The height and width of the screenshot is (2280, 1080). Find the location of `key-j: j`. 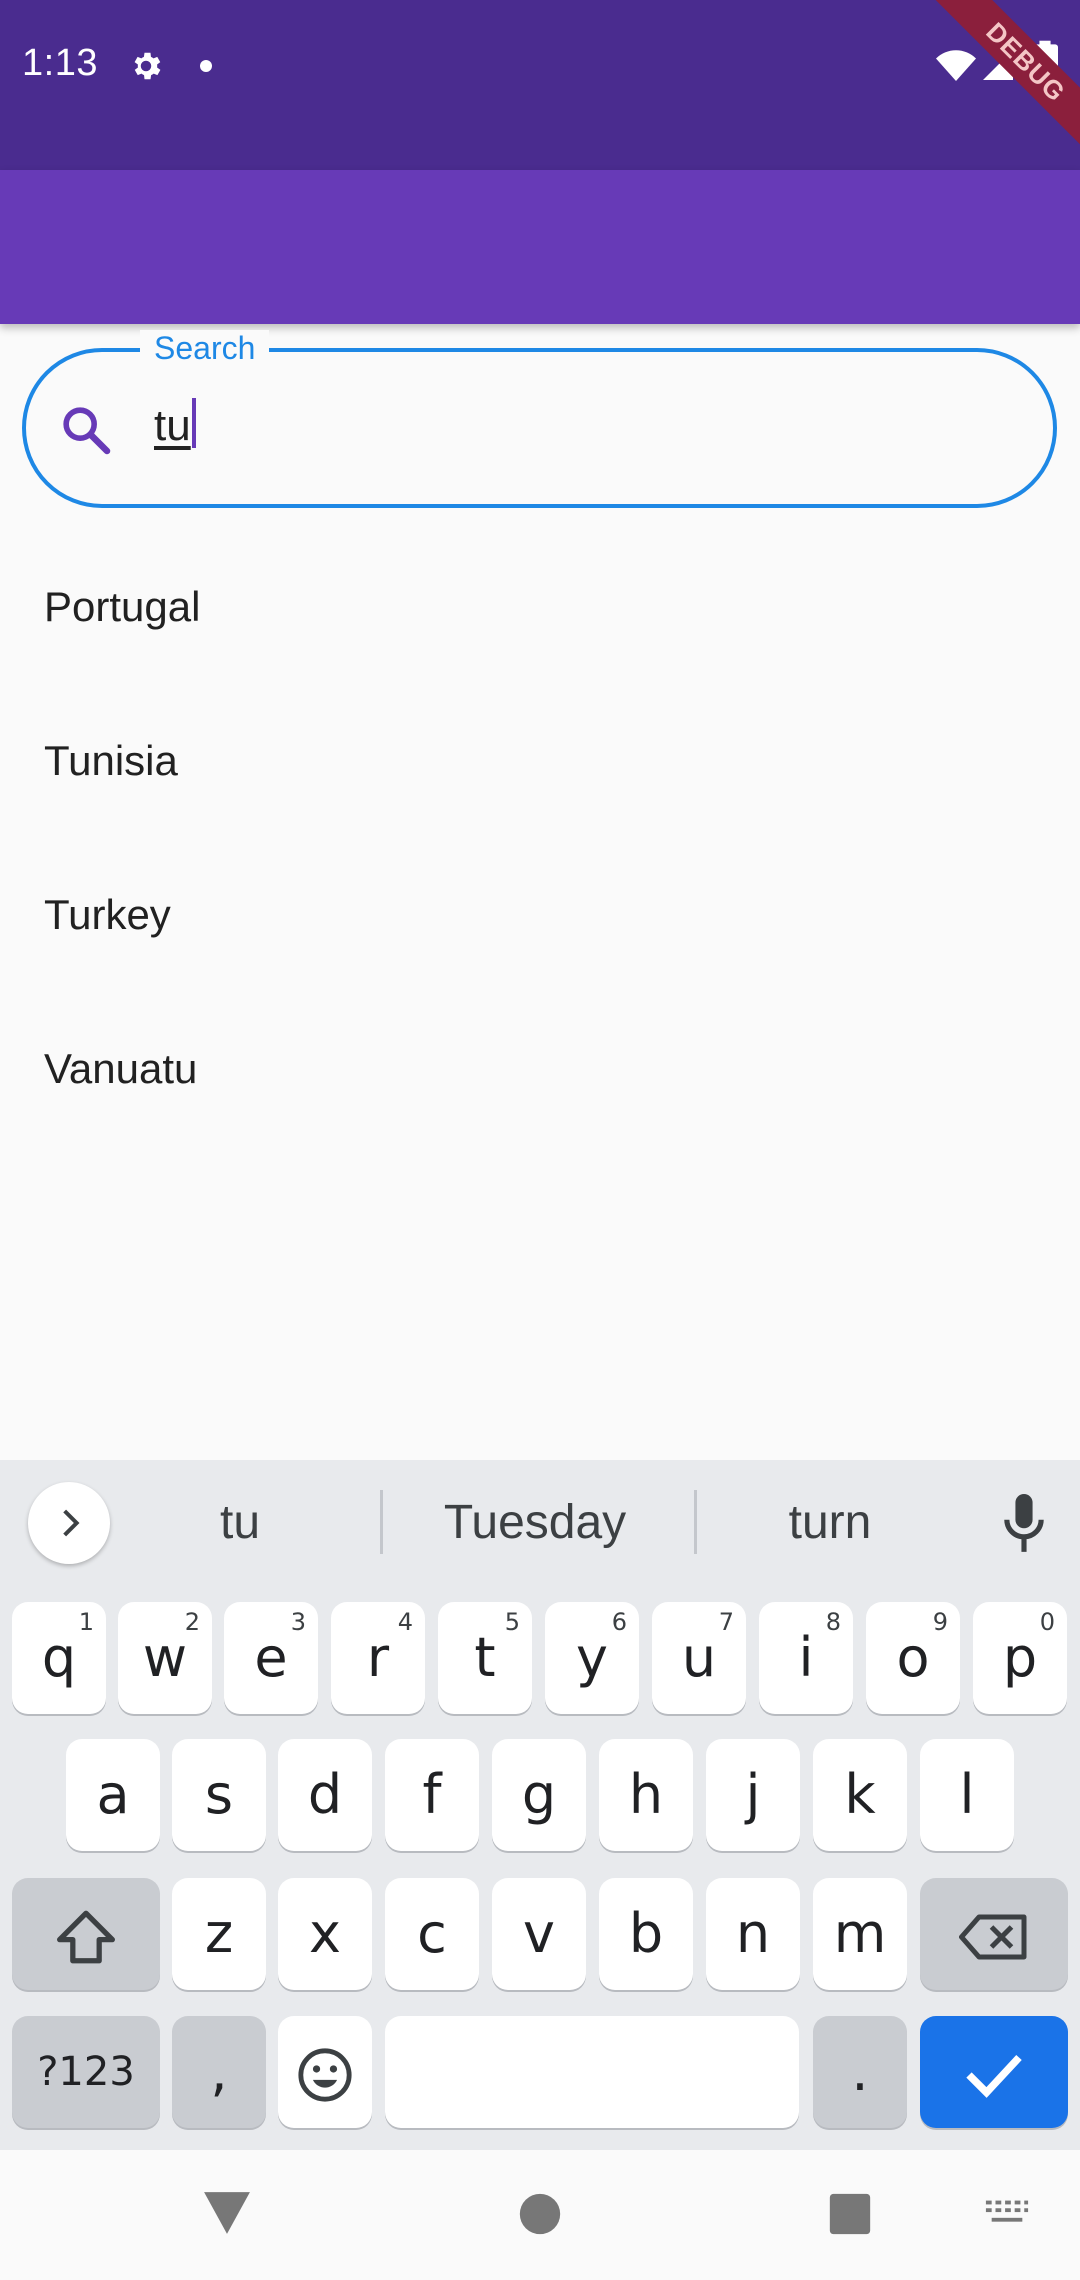

key-j: j is located at coordinates (753, 1795).